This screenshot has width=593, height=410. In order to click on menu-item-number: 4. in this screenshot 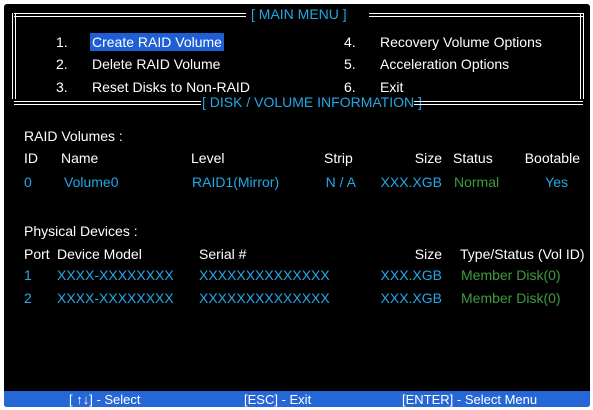, I will do `click(350, 42)`.